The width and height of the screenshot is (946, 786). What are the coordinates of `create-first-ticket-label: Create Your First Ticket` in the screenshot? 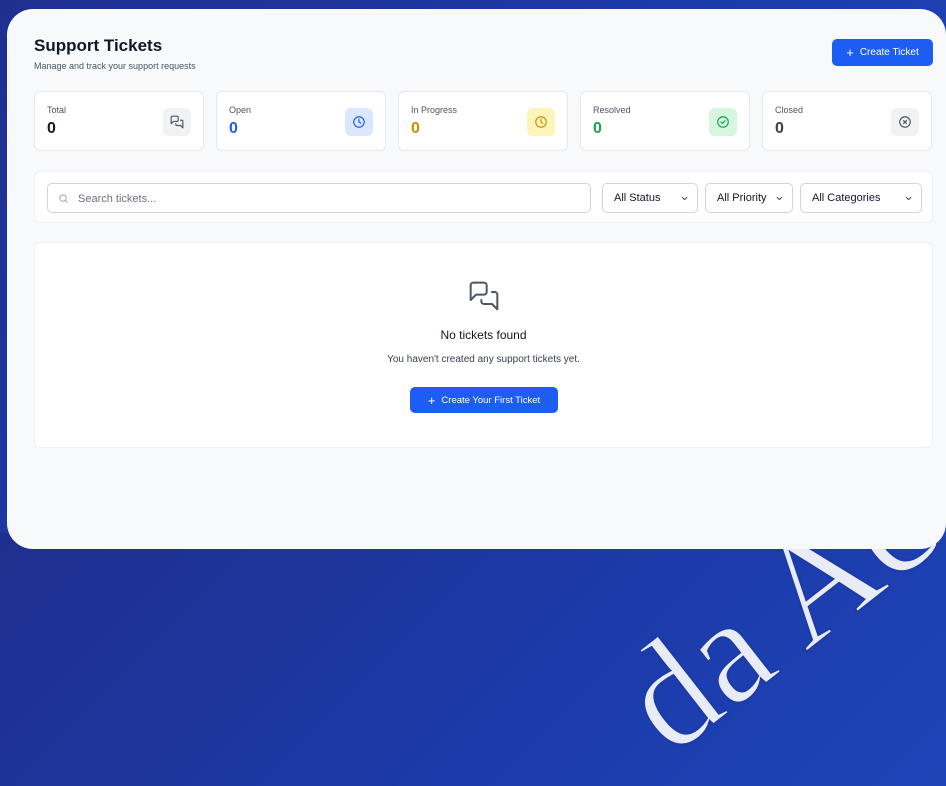 It's located at (491, 400).